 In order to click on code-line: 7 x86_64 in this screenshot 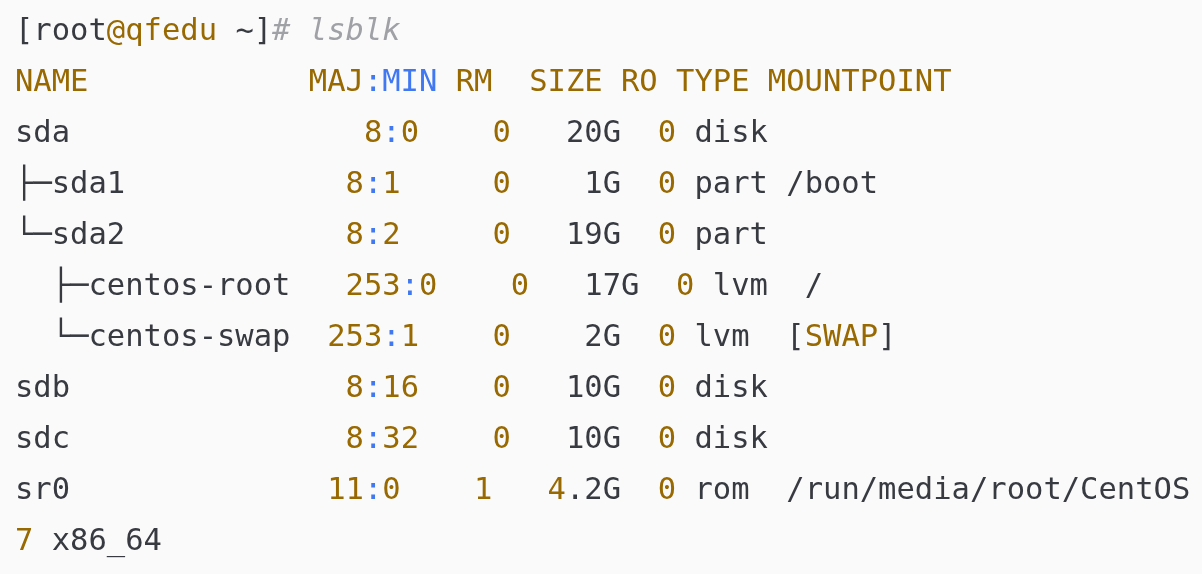, I will do `click(88, 540)`.